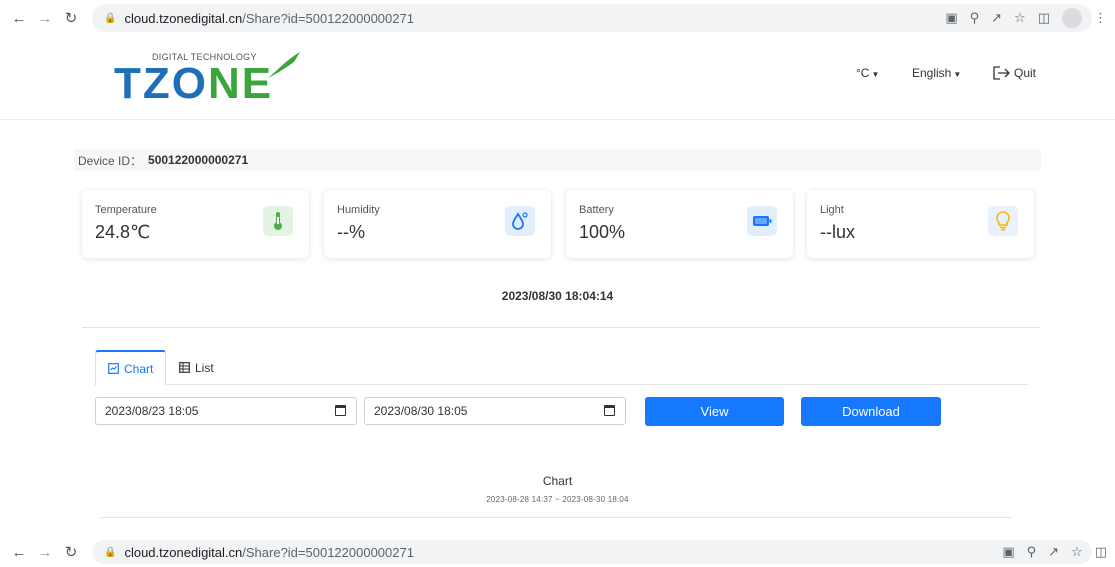  Describe the element at coordinates (113, 368) in the screenshot. I see `chart-icon` at that location.